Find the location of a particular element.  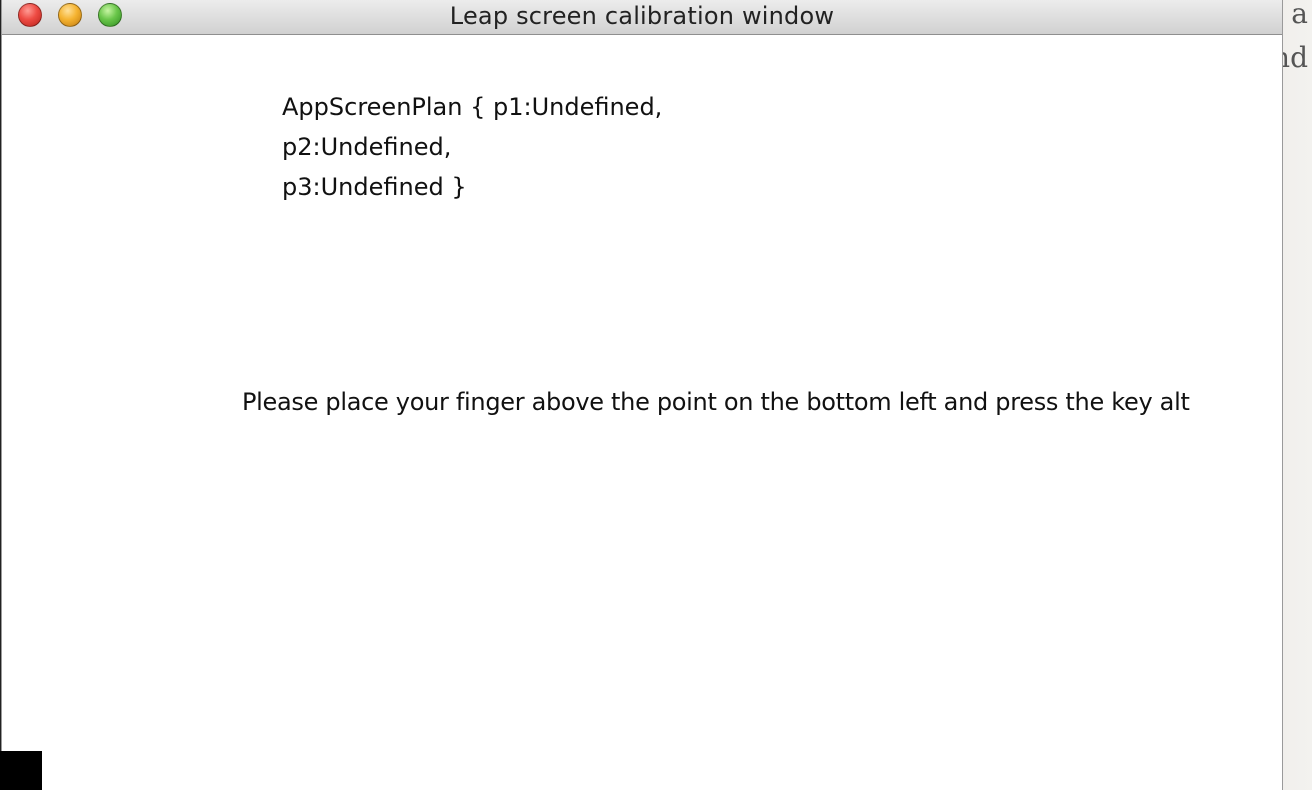

screen-plan-line-p3: p3:Undefined } is located at coordinates (374, 187).